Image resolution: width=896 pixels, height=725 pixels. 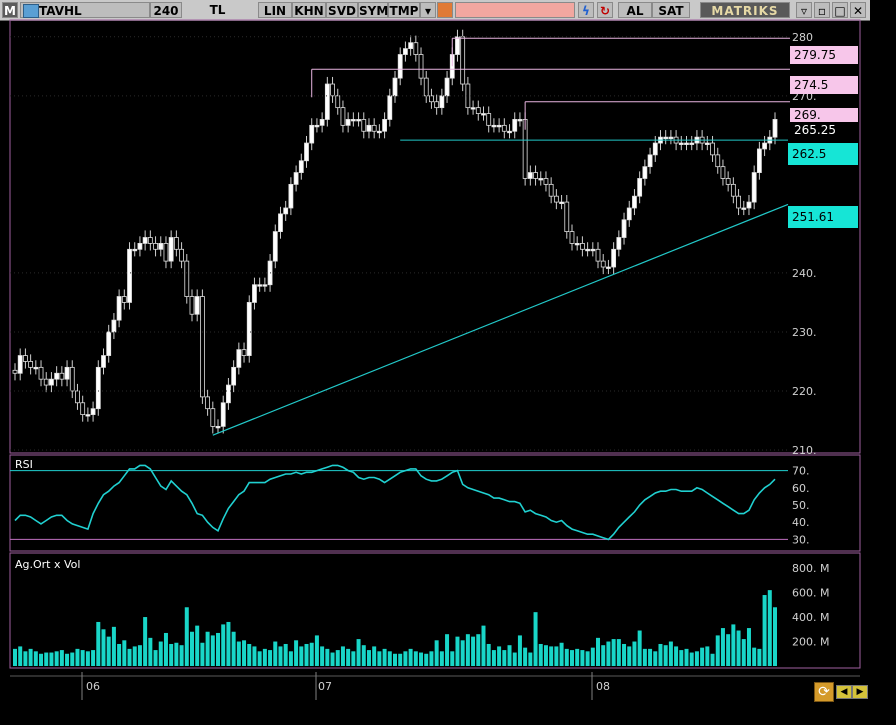 I want to click on x-label-06: 06, so click(x=93, y=686).